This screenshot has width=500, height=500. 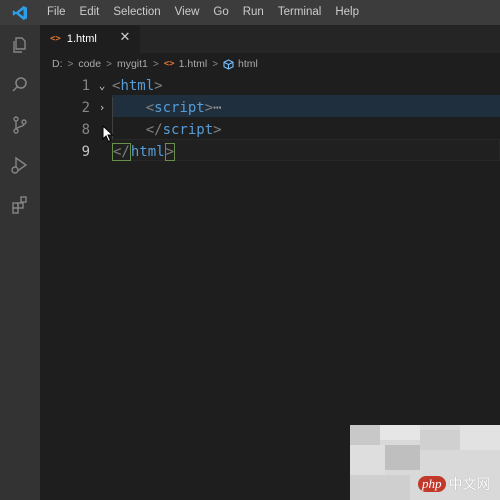 What do you see at coordinates (20, 205) in the screenshot?
I see `extensions-icon` at bounding box center [20, 205].